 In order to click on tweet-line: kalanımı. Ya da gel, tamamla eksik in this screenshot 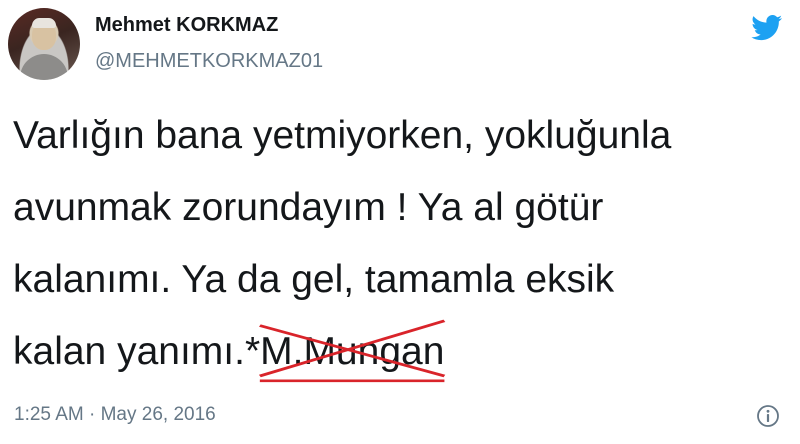, I will do `click(314, 279)`.